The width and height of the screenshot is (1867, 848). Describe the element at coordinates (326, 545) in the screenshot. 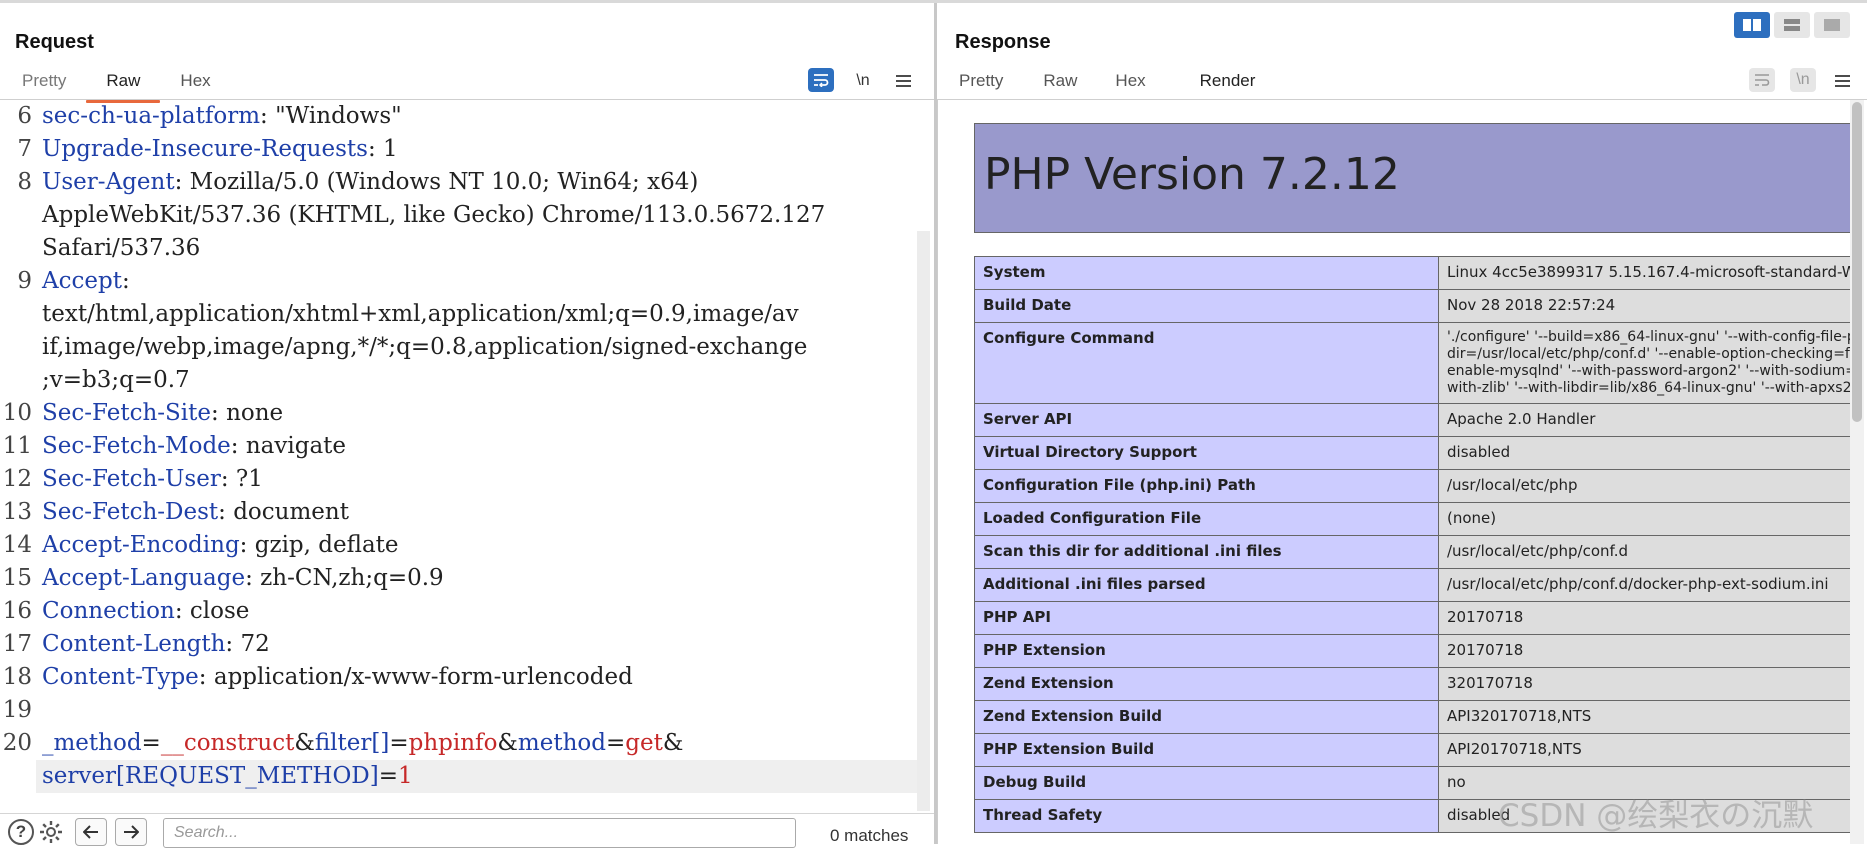

I see `header-value: gzip, deflate` at that location.